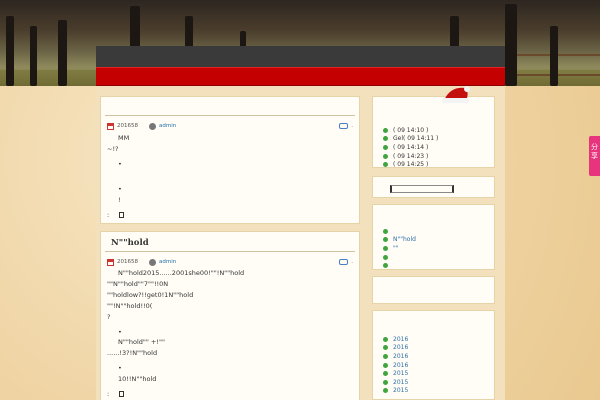 This screenshot has width=600, height=400. I want to click on categories-list: N""hold "", so click(394, 248).